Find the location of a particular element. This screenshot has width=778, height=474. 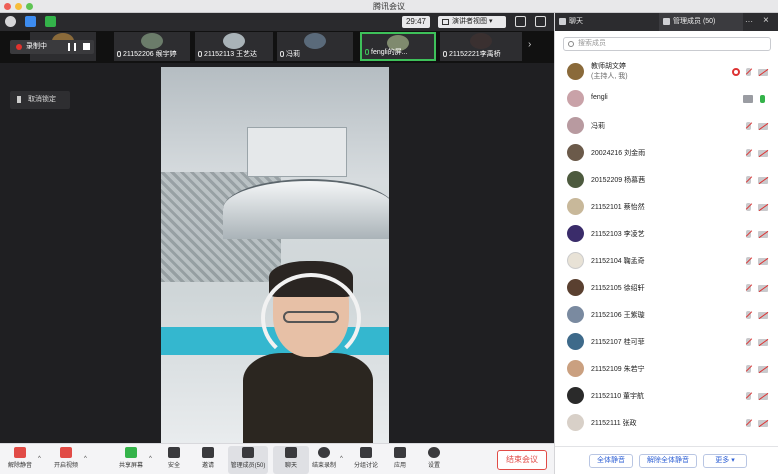

bottom-item-label: 邀请 is located at coordinates (207, 466).